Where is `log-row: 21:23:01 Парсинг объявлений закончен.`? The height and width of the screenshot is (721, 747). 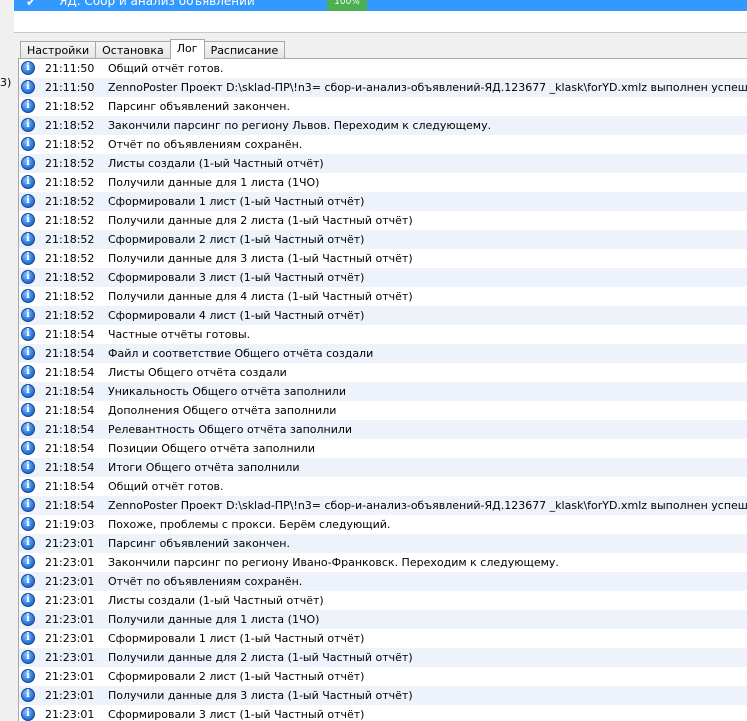
log-row: 21:23:01 Парсинг объявлений закончен. is located at coordinates (383, 543).